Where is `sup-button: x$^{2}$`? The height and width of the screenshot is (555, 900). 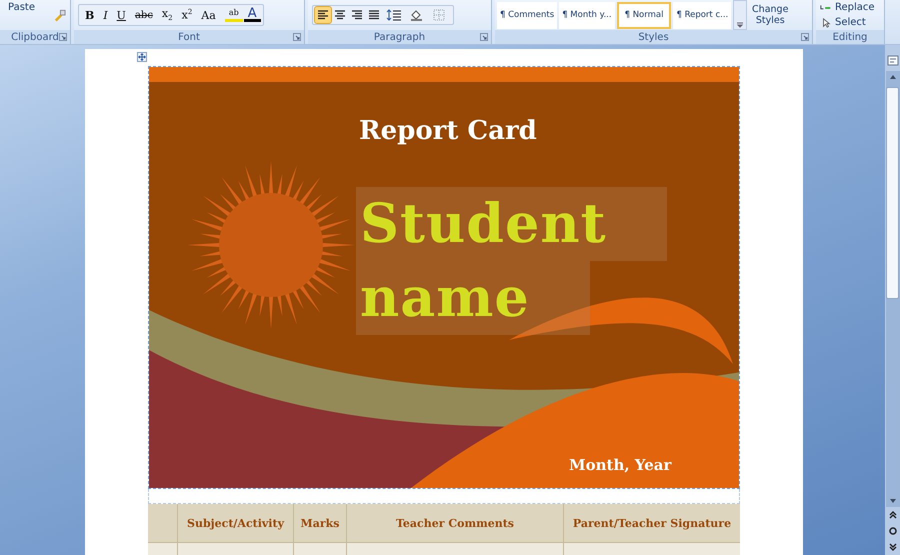 sup-button: x$^{2}$ is located at coordinates (187, 15).